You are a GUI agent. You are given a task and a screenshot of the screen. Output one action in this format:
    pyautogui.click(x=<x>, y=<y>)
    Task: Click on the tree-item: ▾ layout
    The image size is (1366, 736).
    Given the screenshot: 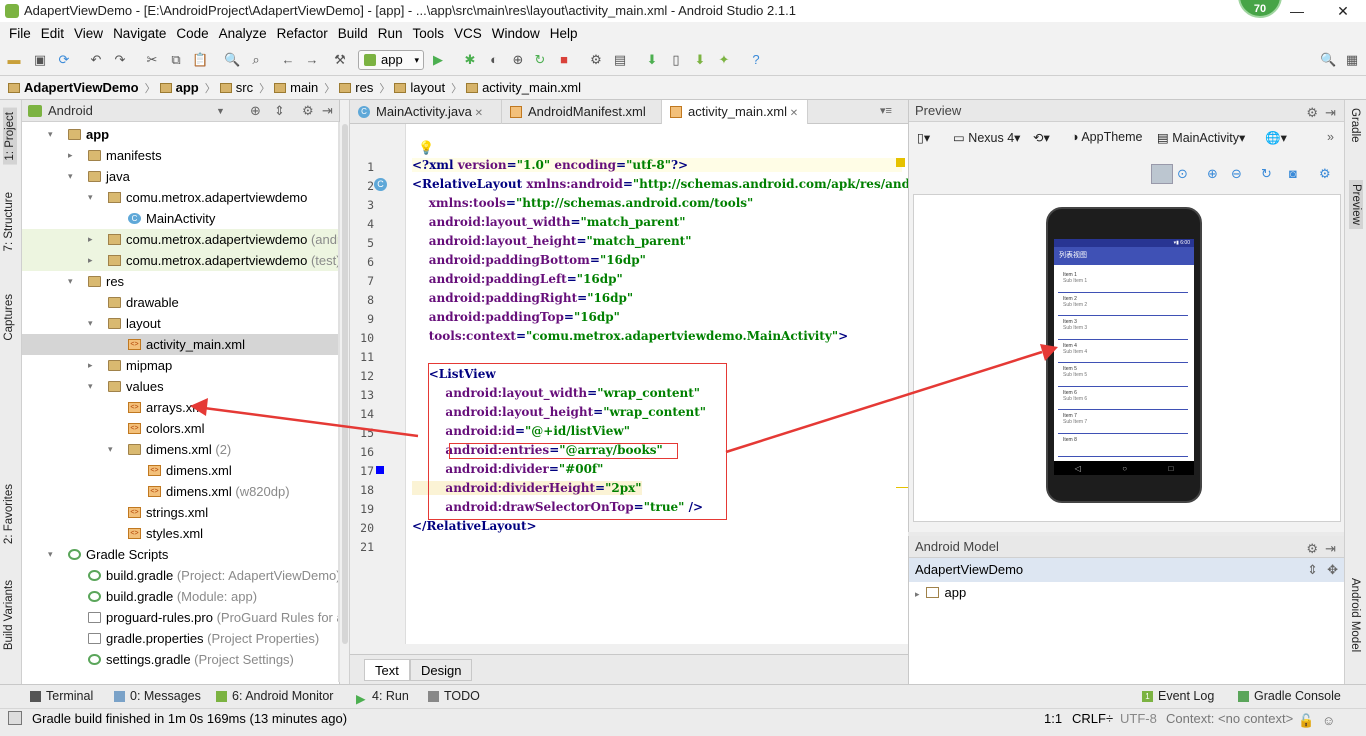 What is the action you would take?
    pyautogui.click(x=181, y=323)
    